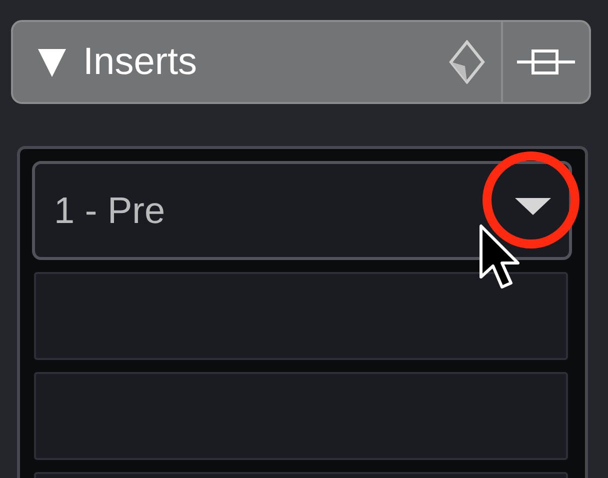  I want to click on slot-label: 1 - Pre, so click(110, 211).